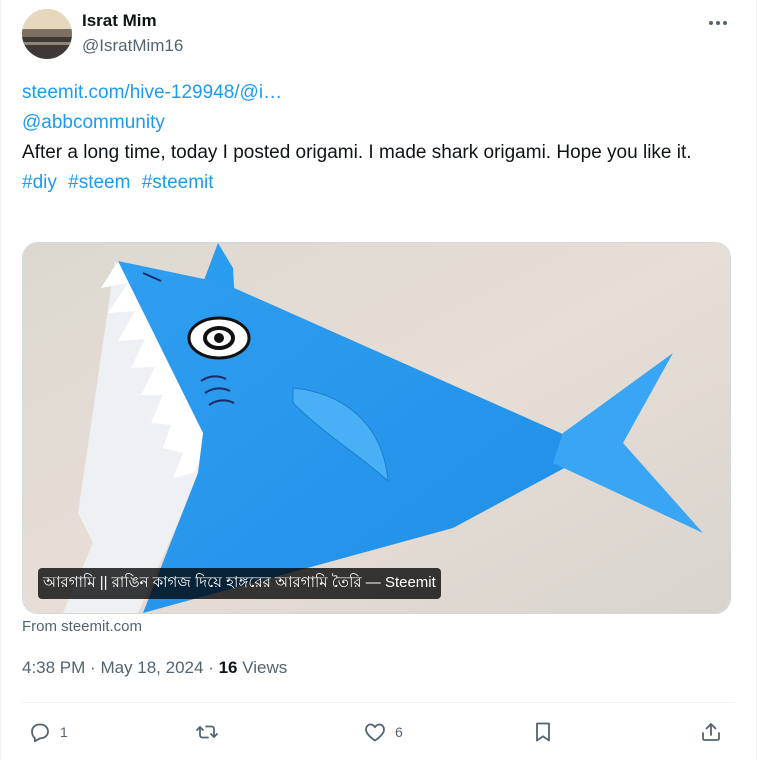 The height and width of the screenshot is (760, 757). I want to click on tweet-time: 4:38 PM, so click(53, 667).